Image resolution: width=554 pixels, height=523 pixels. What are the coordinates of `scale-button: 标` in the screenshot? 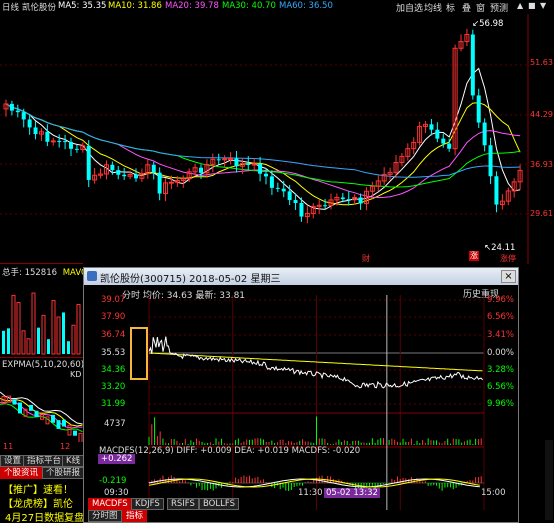 It's located at (450, 7).